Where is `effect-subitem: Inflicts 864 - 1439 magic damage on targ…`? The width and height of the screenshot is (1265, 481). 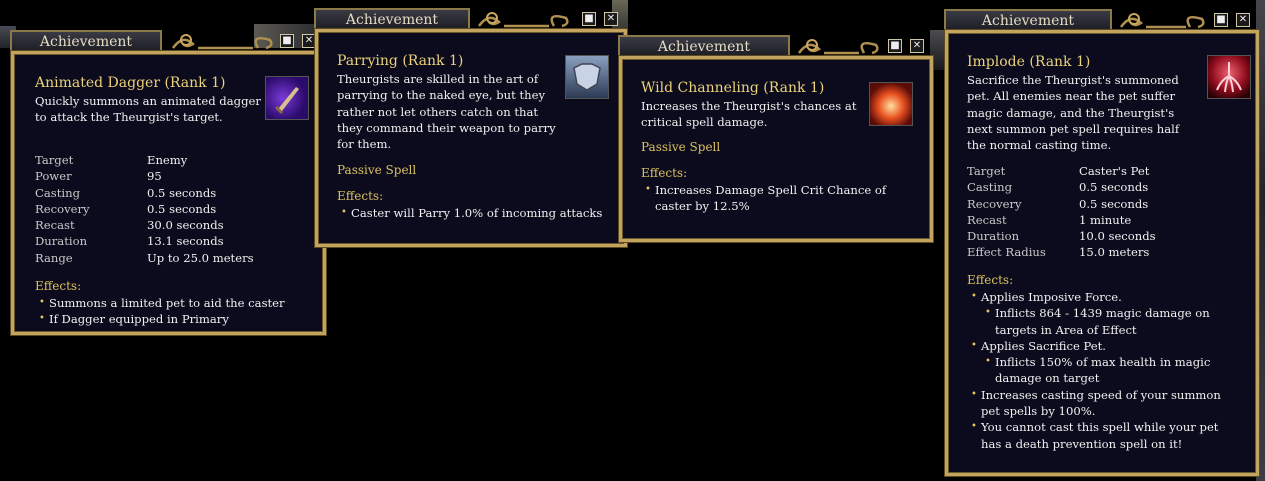 effect-subitem: Inflicts 864 - 1439 magic damage on targ… is located at coordinates (1098, 321).